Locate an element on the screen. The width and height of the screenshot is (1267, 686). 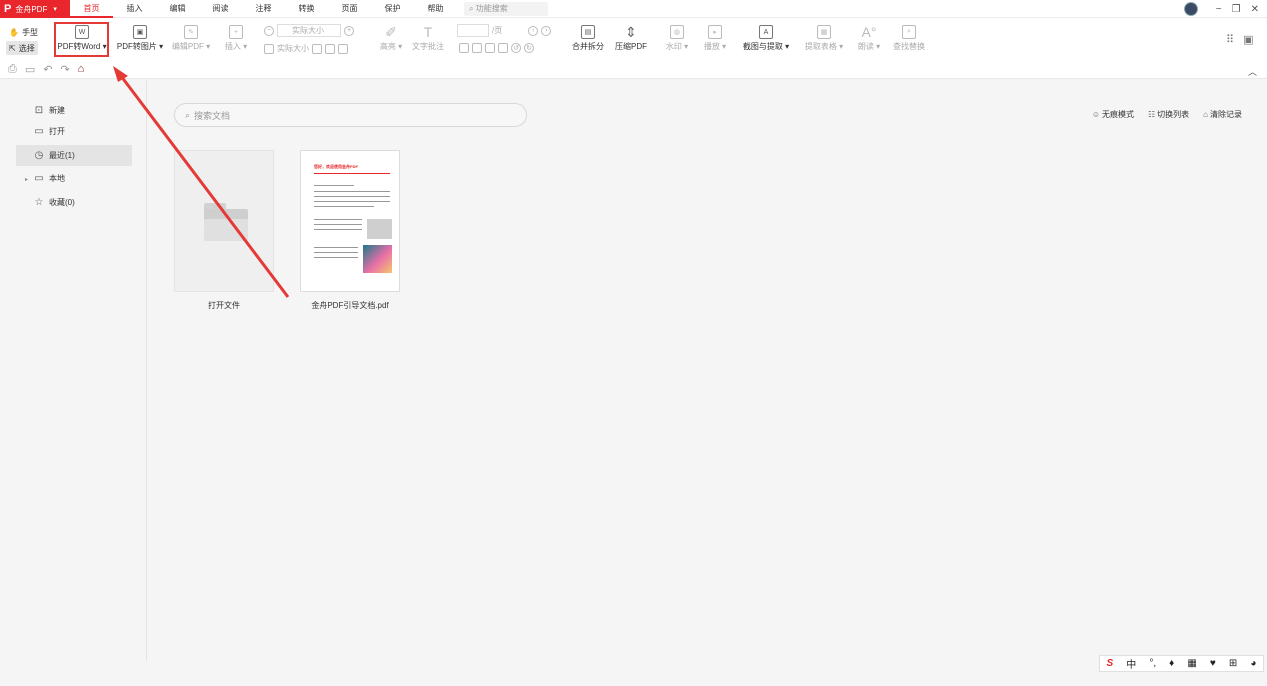
page-number-input is located at coordinates (473, 30).